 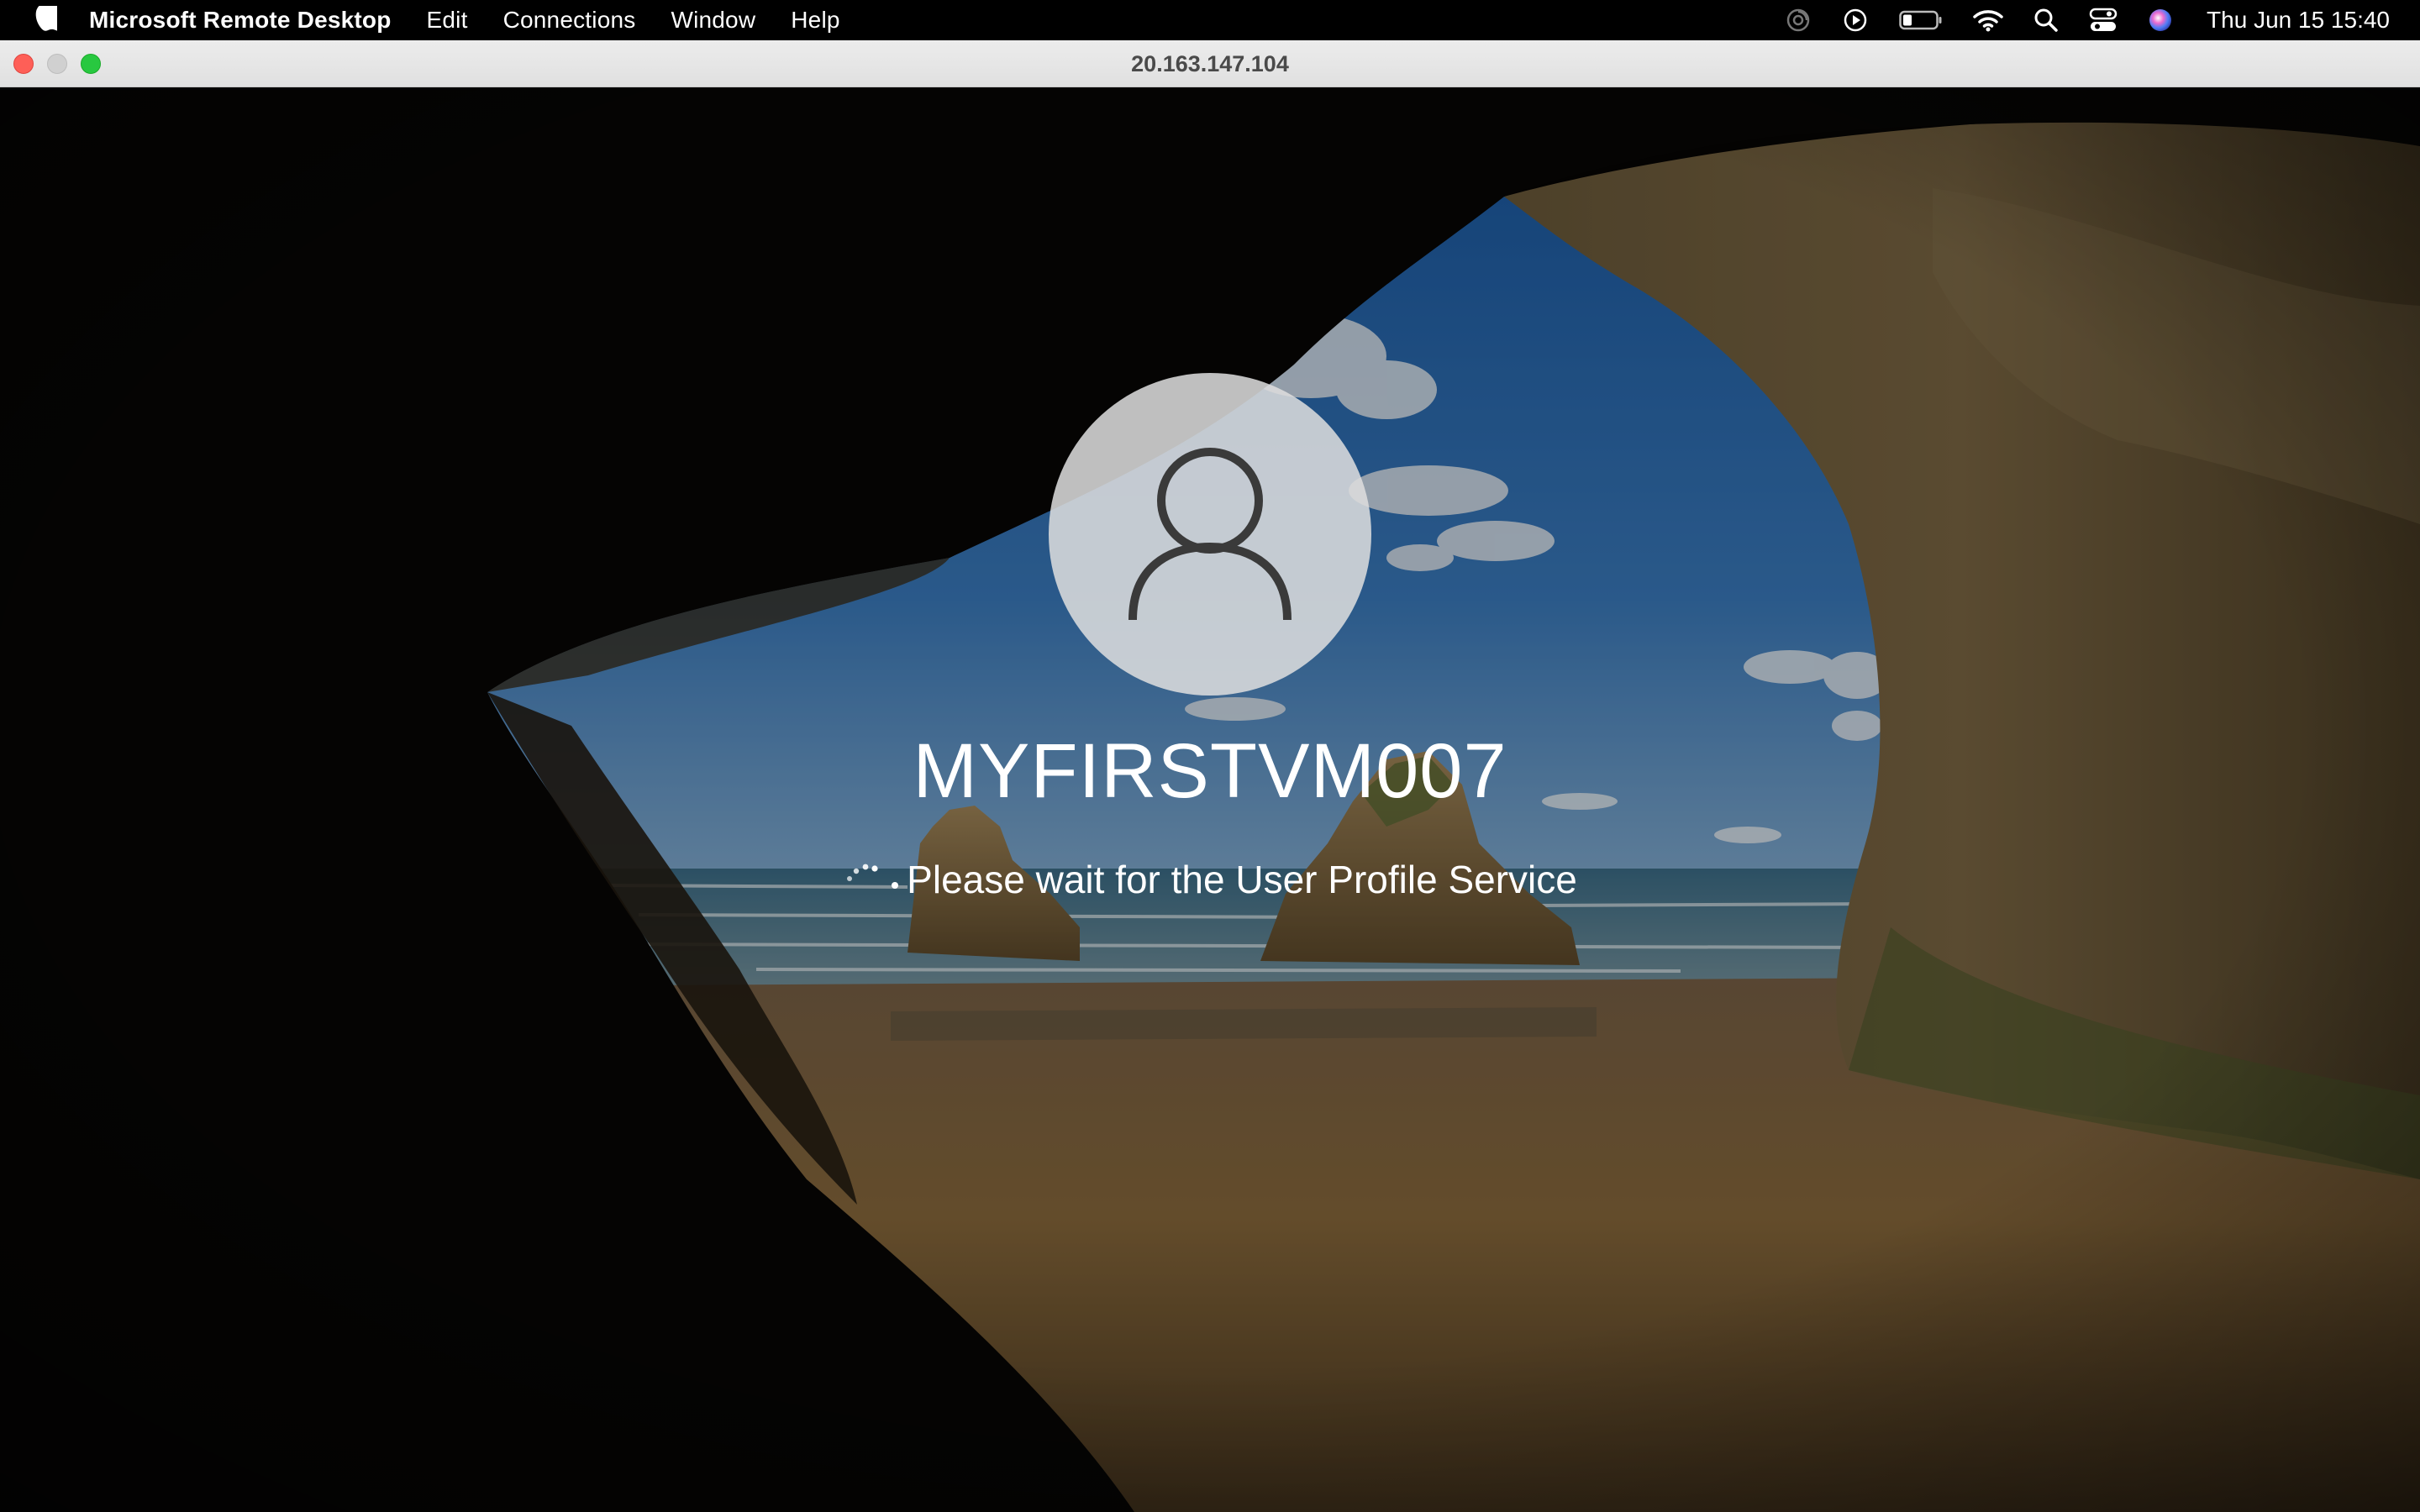 What do you see at coordinates (2298, 20) in the screenshot?
I see `menu-clock: Thu Jun 15 15:40` at bounding box center [2298, 20].